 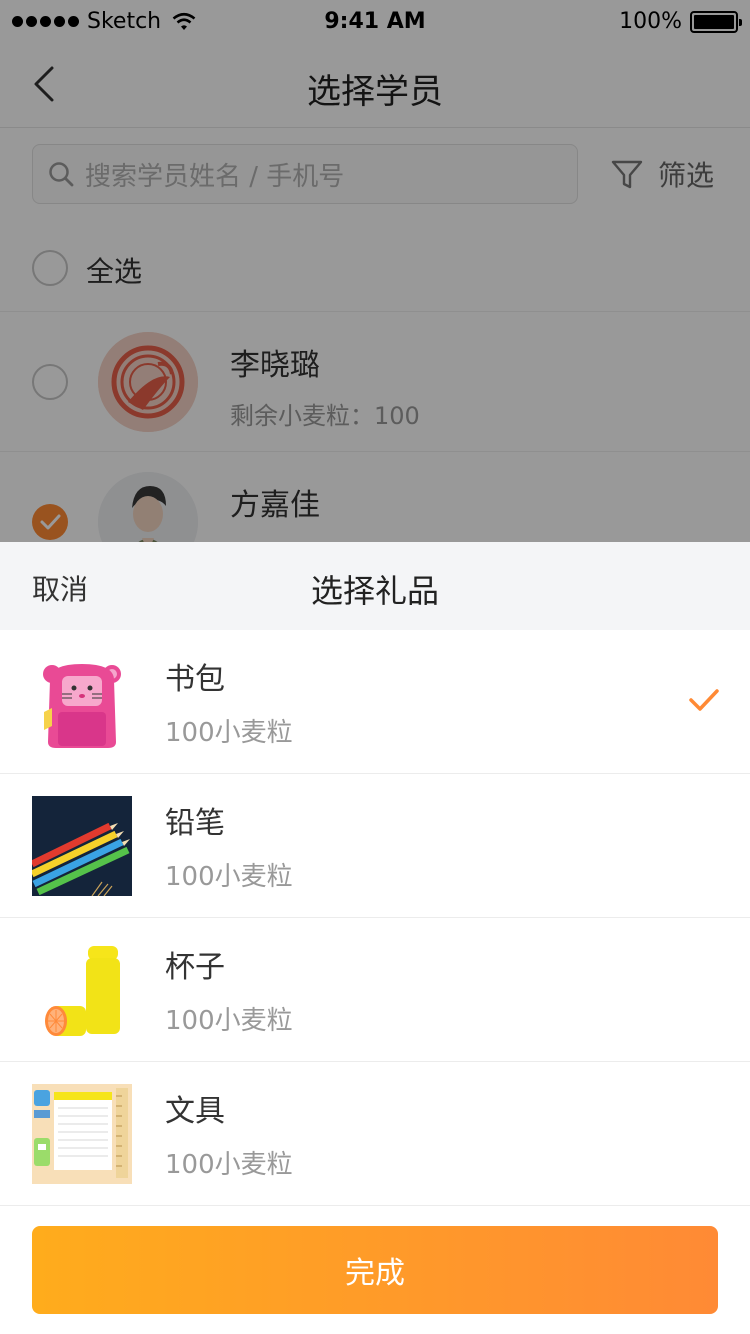 I want to click on sheet-title: 选择礼品, so click(x=374, y=591).